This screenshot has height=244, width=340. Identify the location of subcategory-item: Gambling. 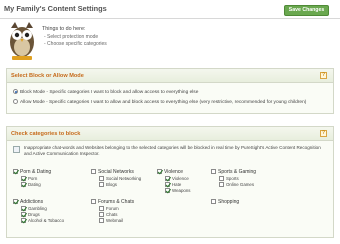
(34, 208).